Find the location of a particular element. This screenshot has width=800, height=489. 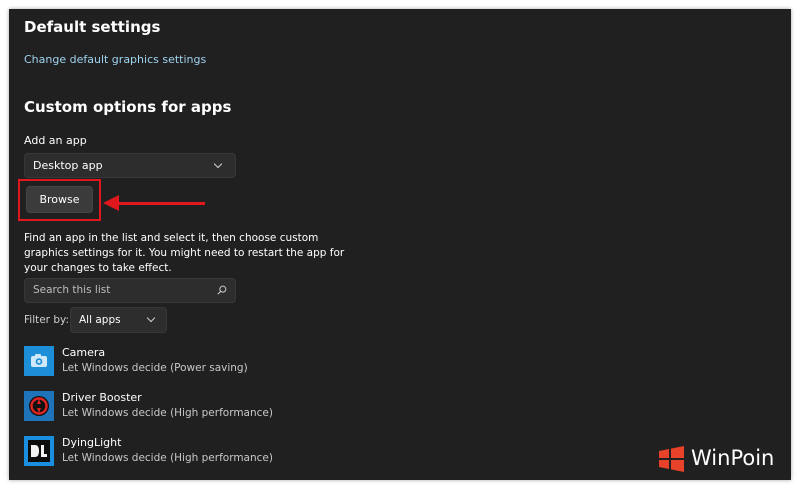

add-app-label: Add an app is located at coordinates (55, 140).